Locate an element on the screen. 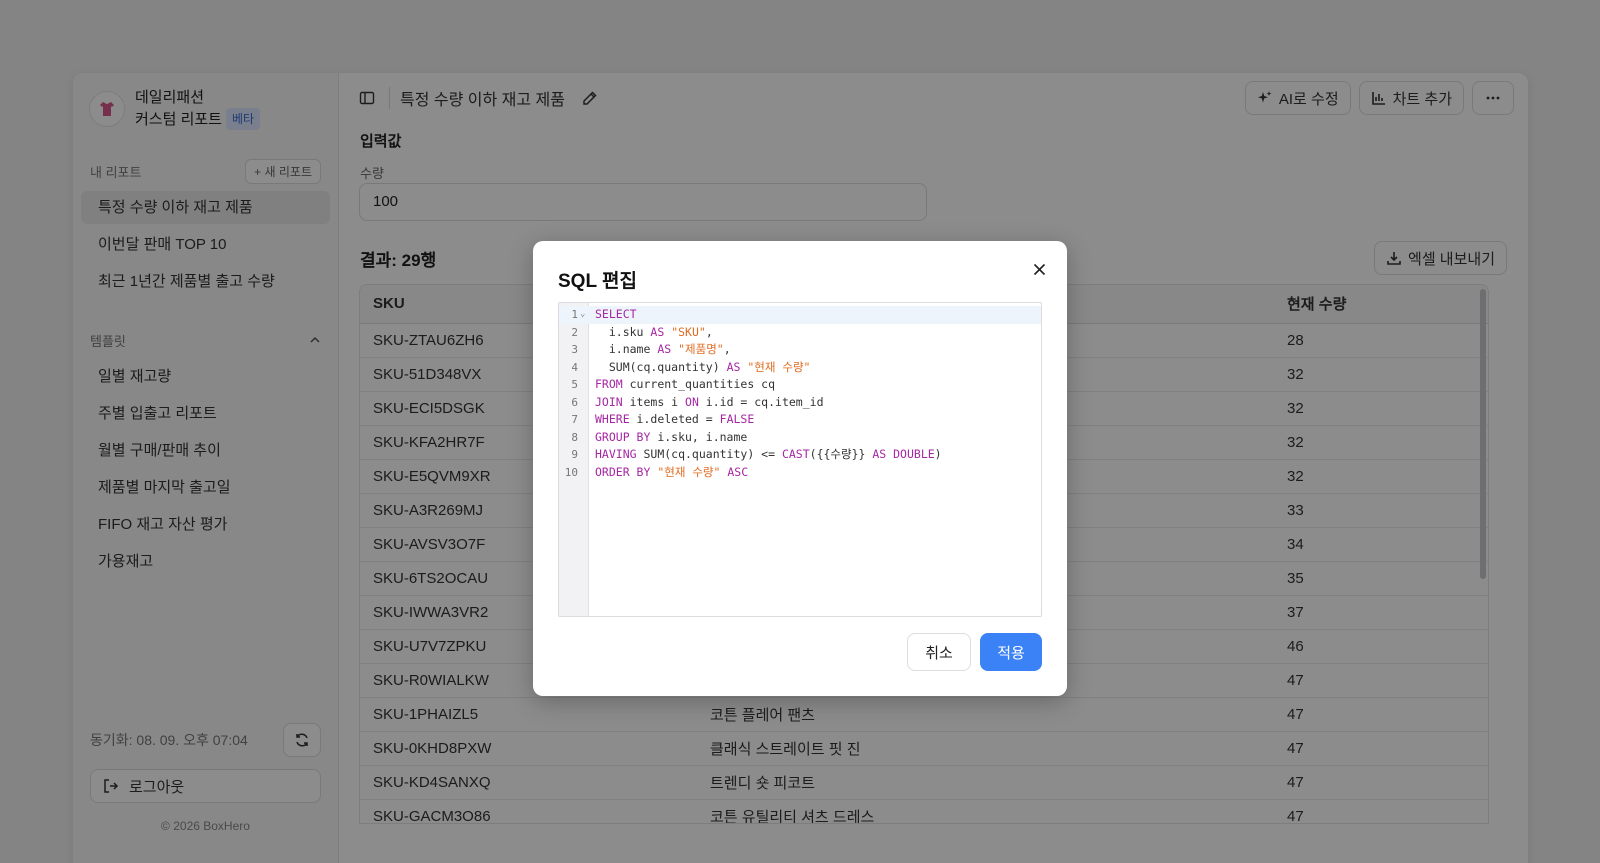 The height and width of the screenshot is (863, 1600). code-text: i.name AS "제품명", is located at coordinates (663, 350).